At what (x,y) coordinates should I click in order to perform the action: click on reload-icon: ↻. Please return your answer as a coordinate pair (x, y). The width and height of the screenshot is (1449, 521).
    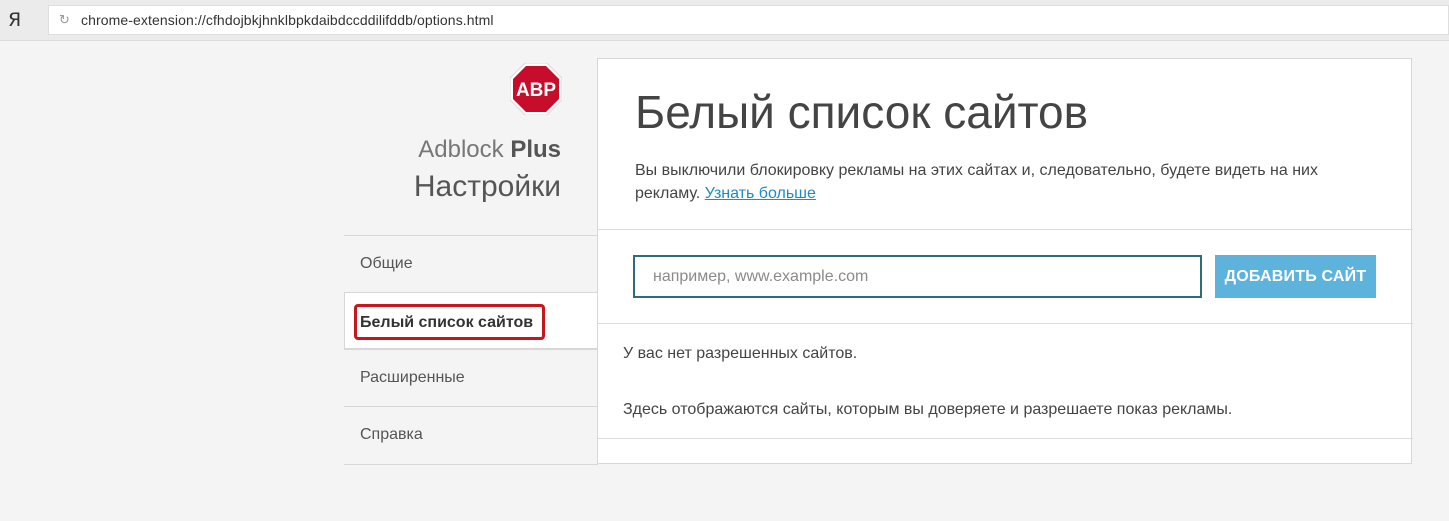
    Looking at the image, I should click on (64, 20).